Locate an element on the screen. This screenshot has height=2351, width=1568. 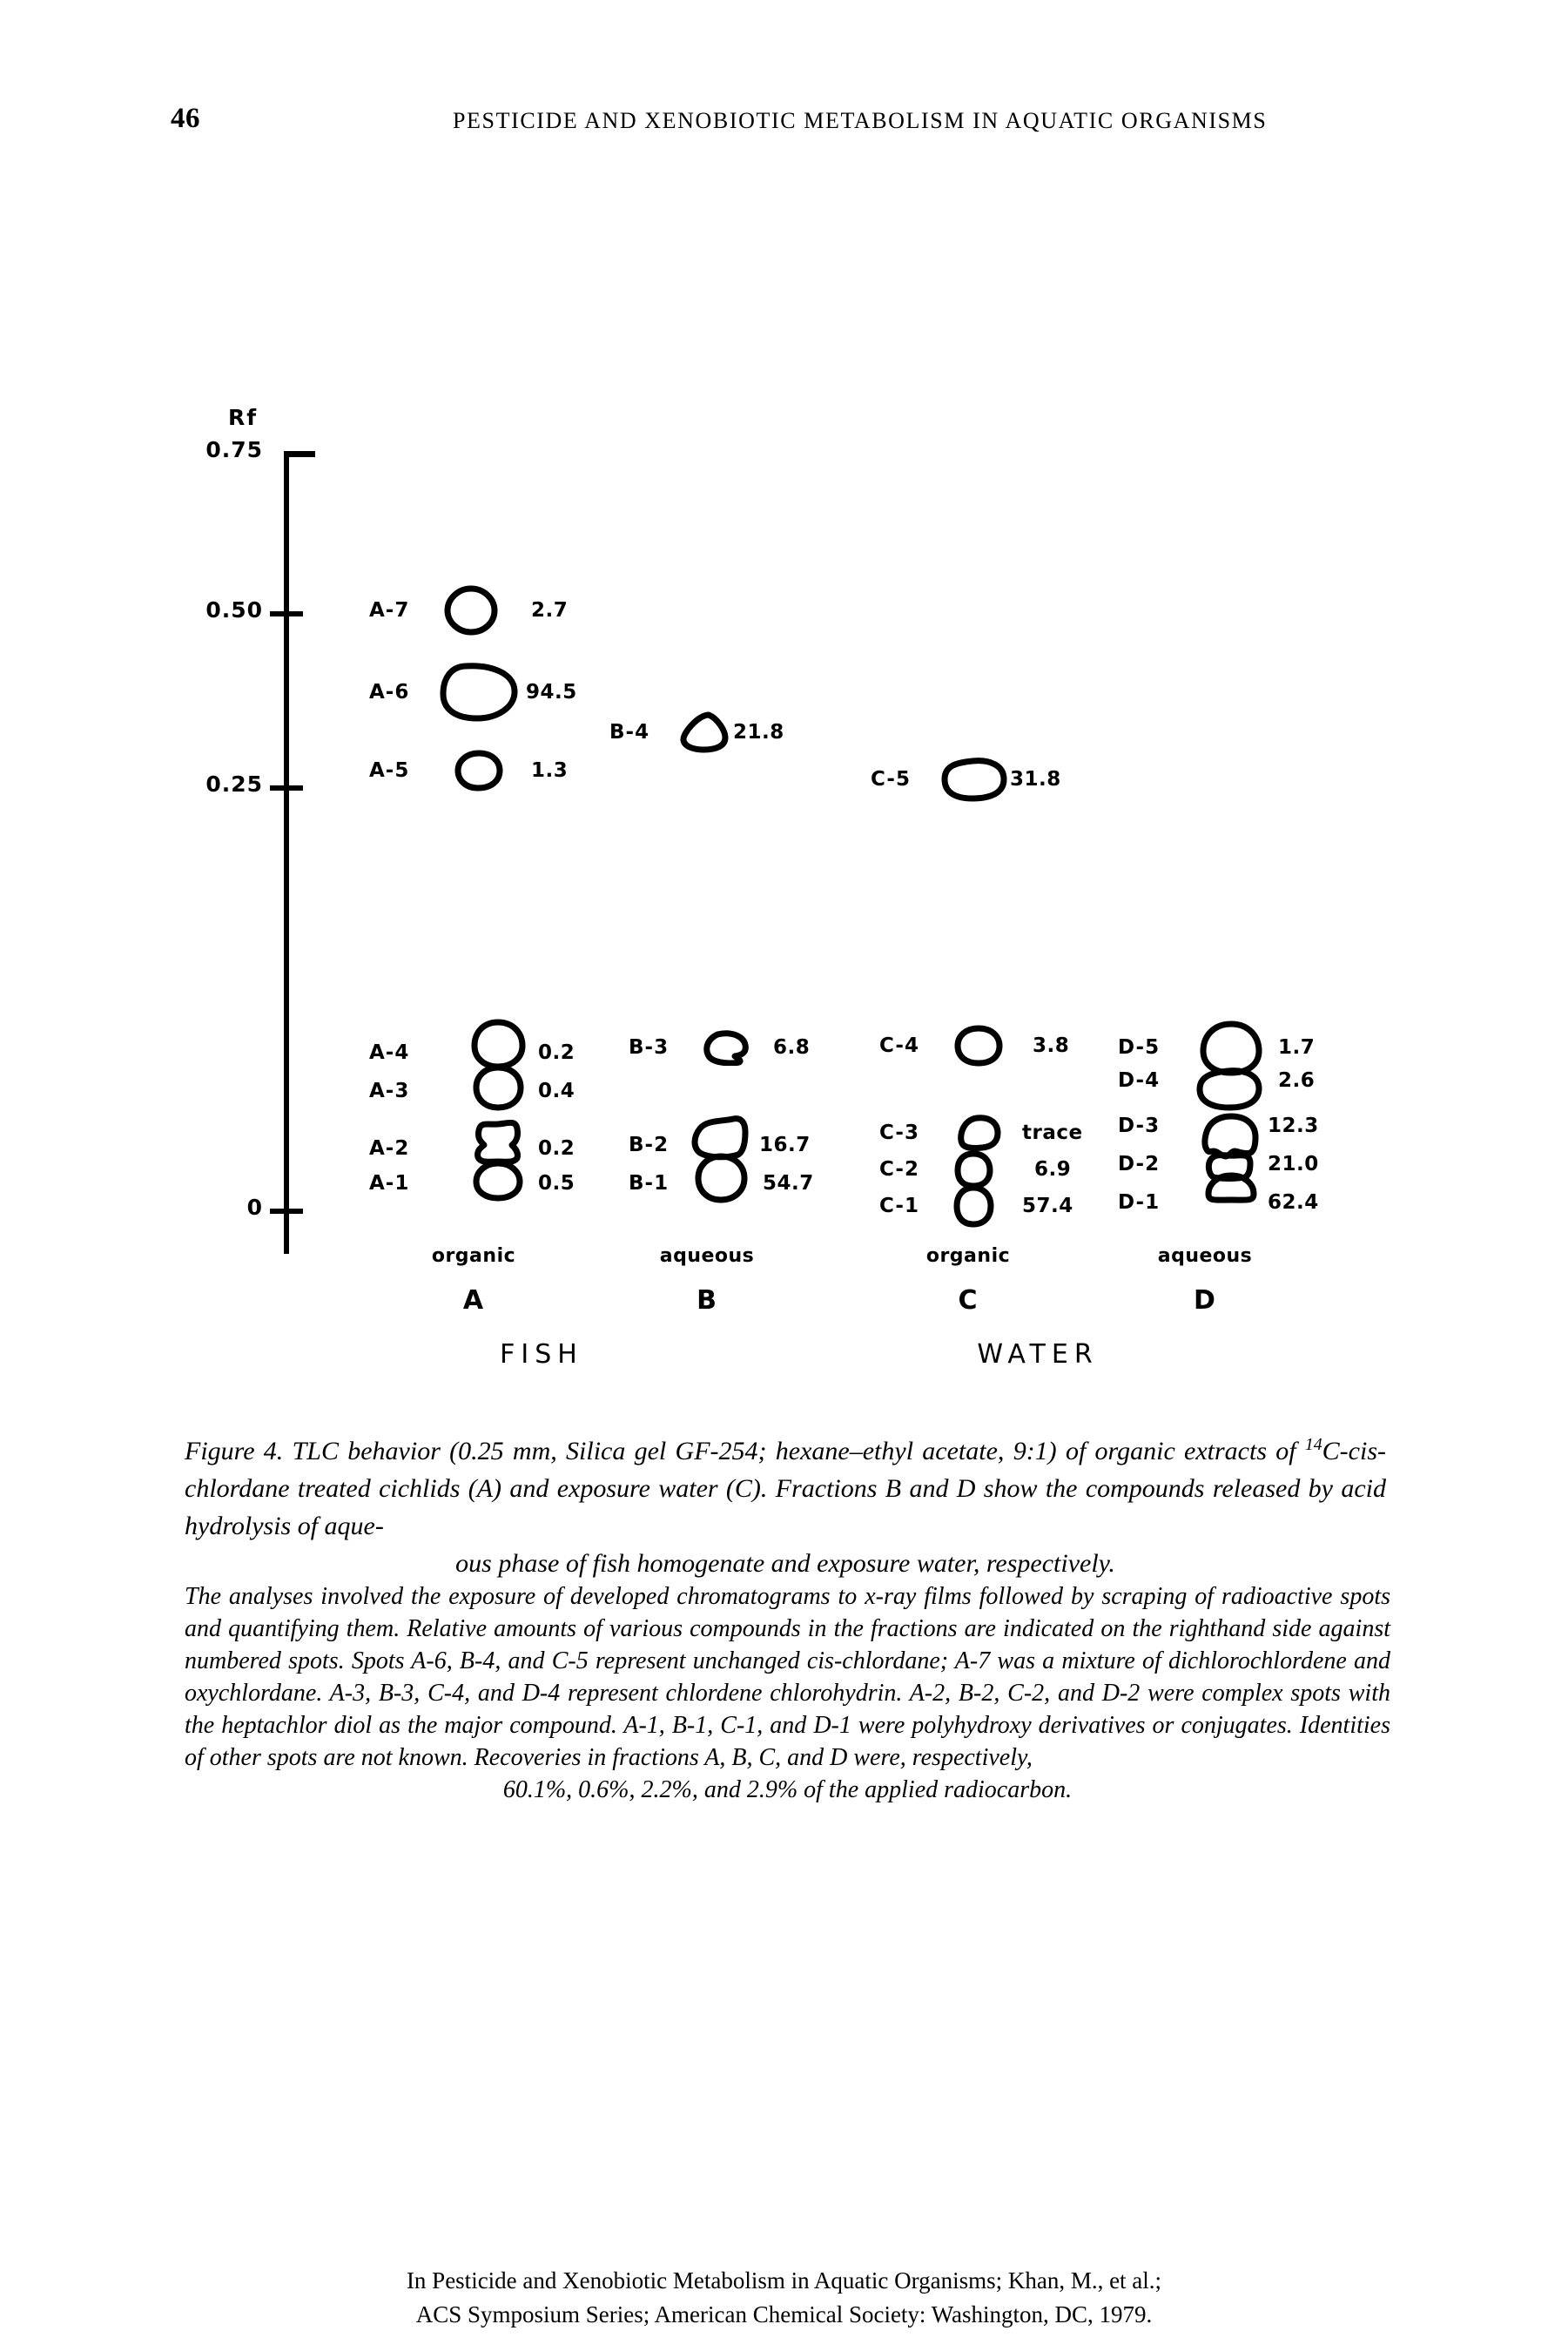
spot-value-d1: 62.4 is located at coordinates (1293, 1202).